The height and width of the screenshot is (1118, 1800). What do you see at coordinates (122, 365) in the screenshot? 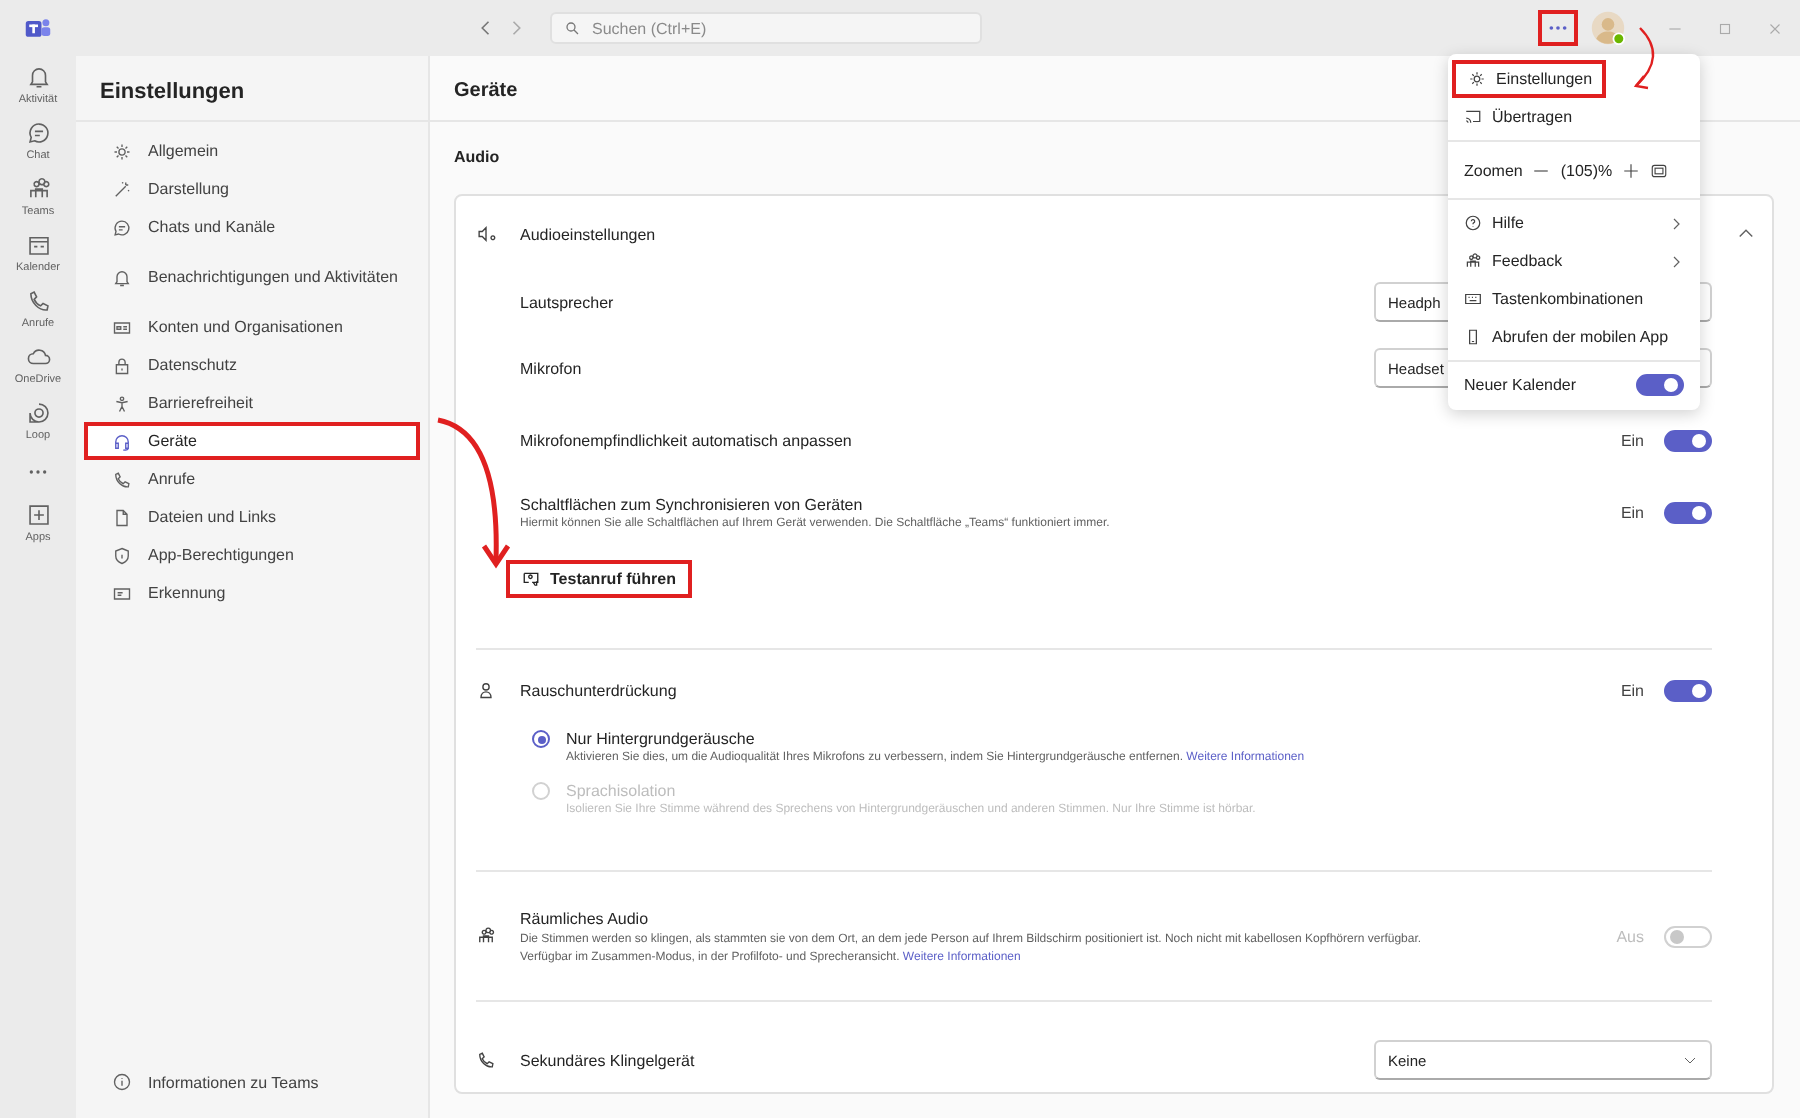
I see `lock-icon` at bounding box center [122, 365].